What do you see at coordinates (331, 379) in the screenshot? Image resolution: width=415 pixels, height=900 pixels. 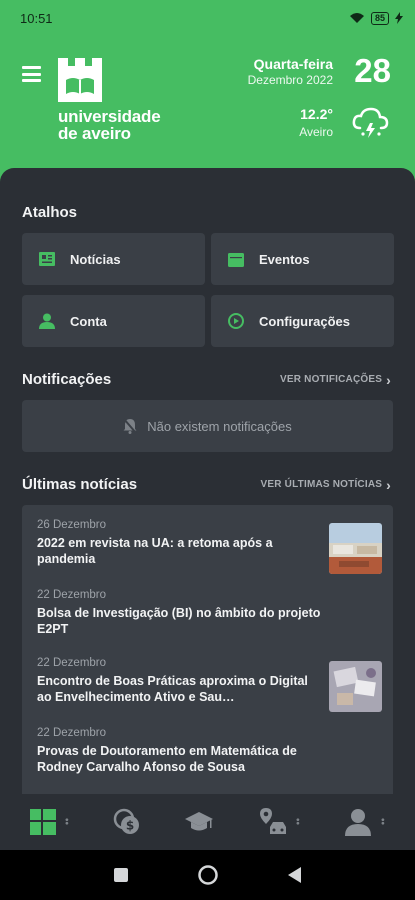 I see `see-notifications-label: VER NOTIFICAÇÕES` at bounding box center [331, 379].